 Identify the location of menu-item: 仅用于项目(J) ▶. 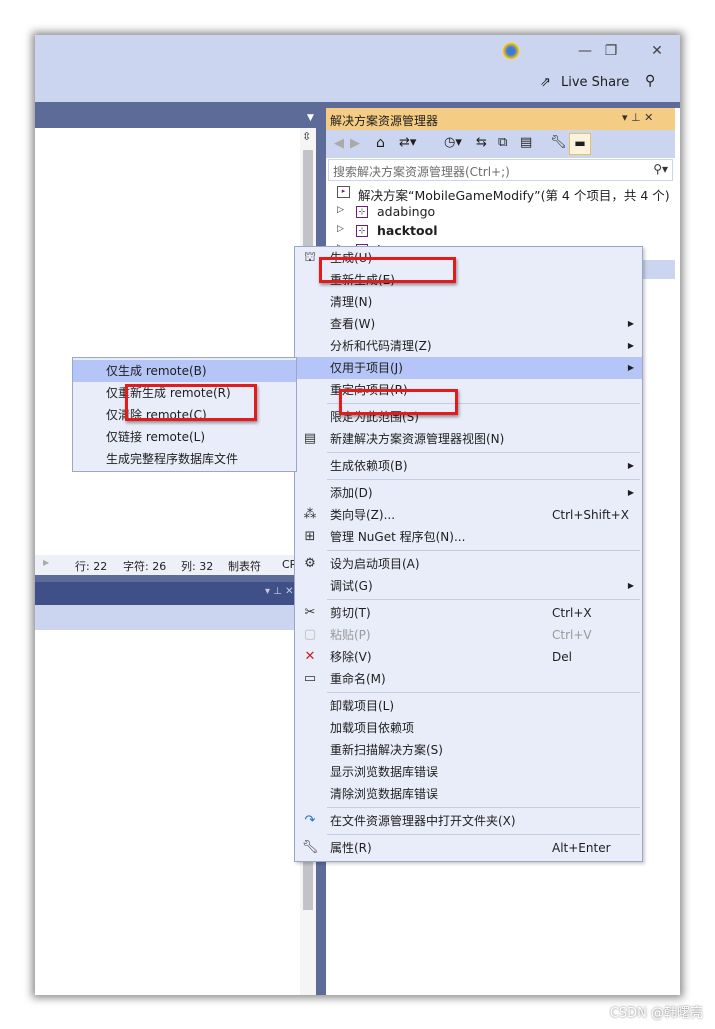
(468, 368).